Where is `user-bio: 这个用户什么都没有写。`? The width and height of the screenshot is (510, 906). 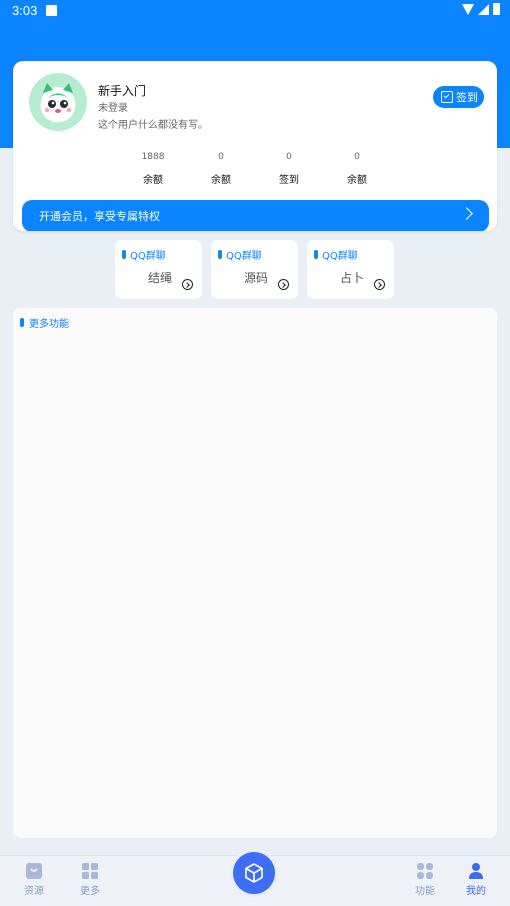 user-bio: 这个用户什么都没有写。 is located at coordinates (153, 125).